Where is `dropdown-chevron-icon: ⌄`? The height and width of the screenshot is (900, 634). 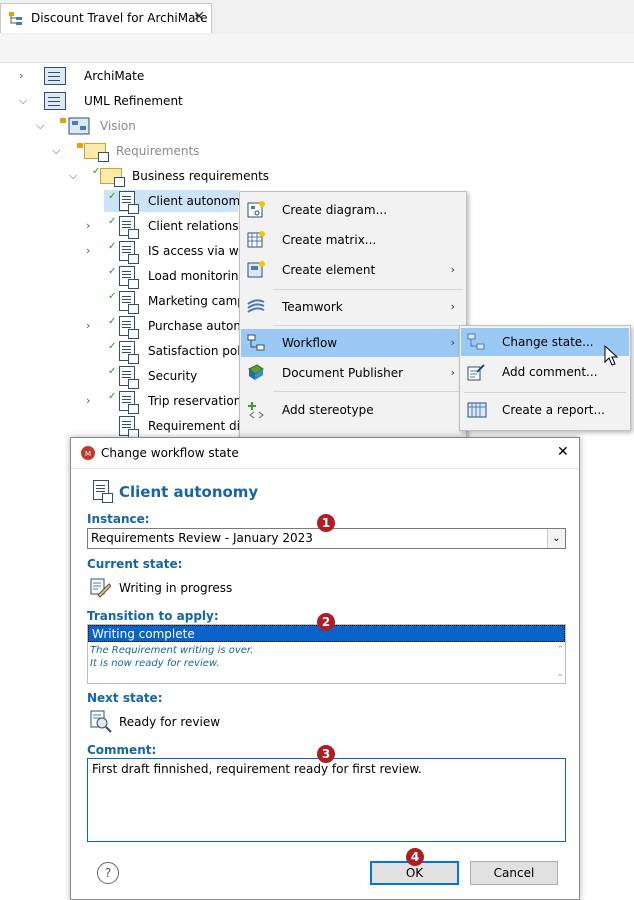 dropdown-chevron-icon: ⌄ is located at coordinates (556, 538).